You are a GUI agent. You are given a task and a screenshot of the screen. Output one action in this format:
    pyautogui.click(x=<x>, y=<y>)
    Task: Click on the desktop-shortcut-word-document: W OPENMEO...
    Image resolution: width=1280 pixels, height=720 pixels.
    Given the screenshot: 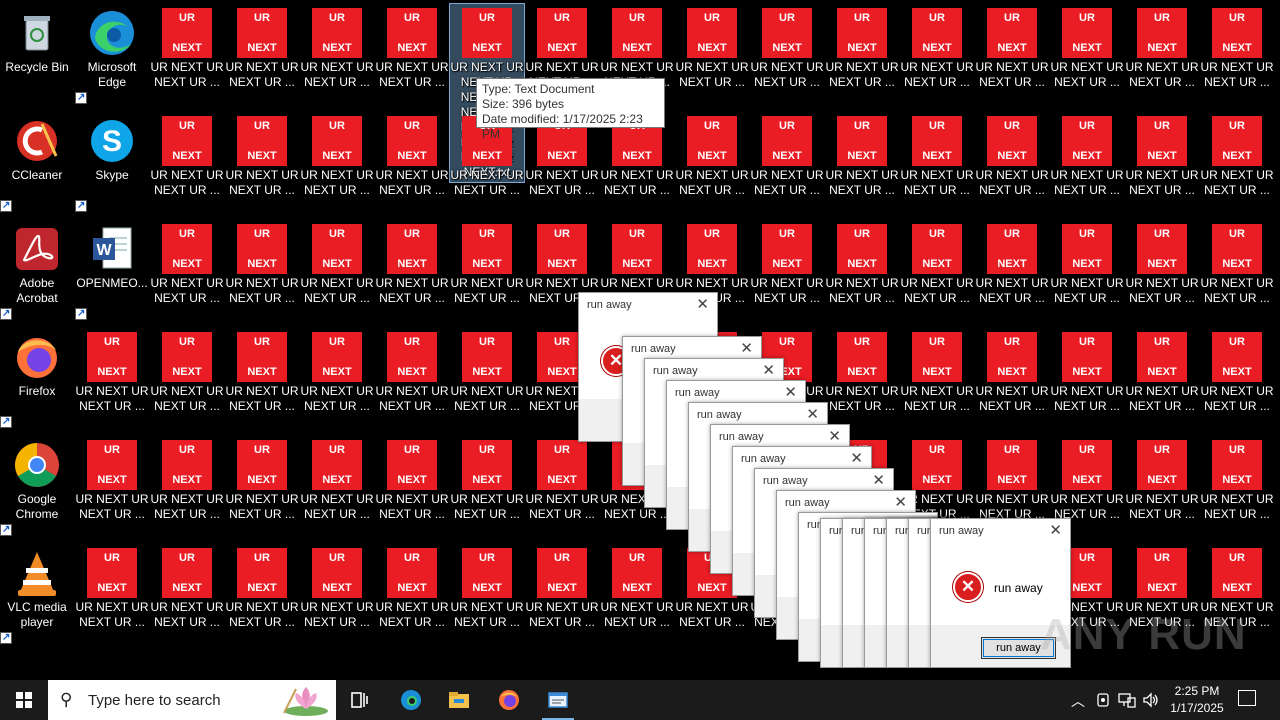 What is the action you would take?
    pyautogui.click(x=112, y=270)
    